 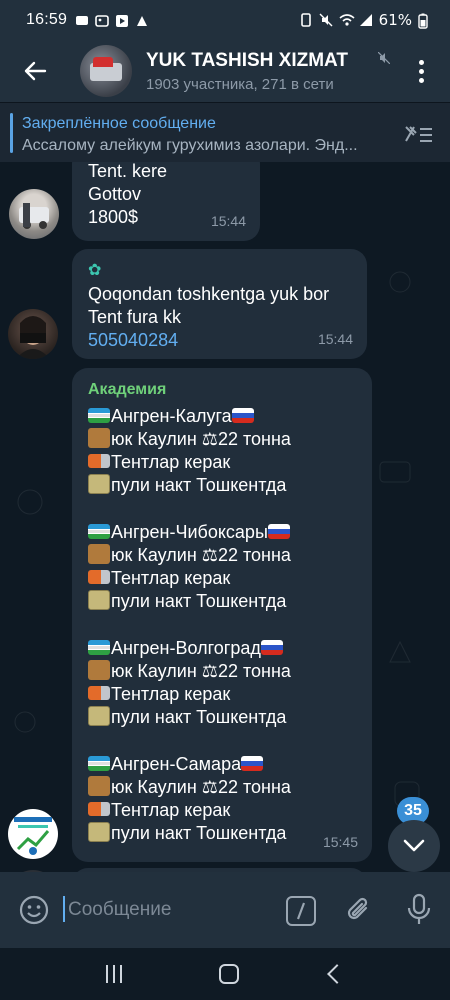 I want to click on group-avatar, so click(x=106, y=71).